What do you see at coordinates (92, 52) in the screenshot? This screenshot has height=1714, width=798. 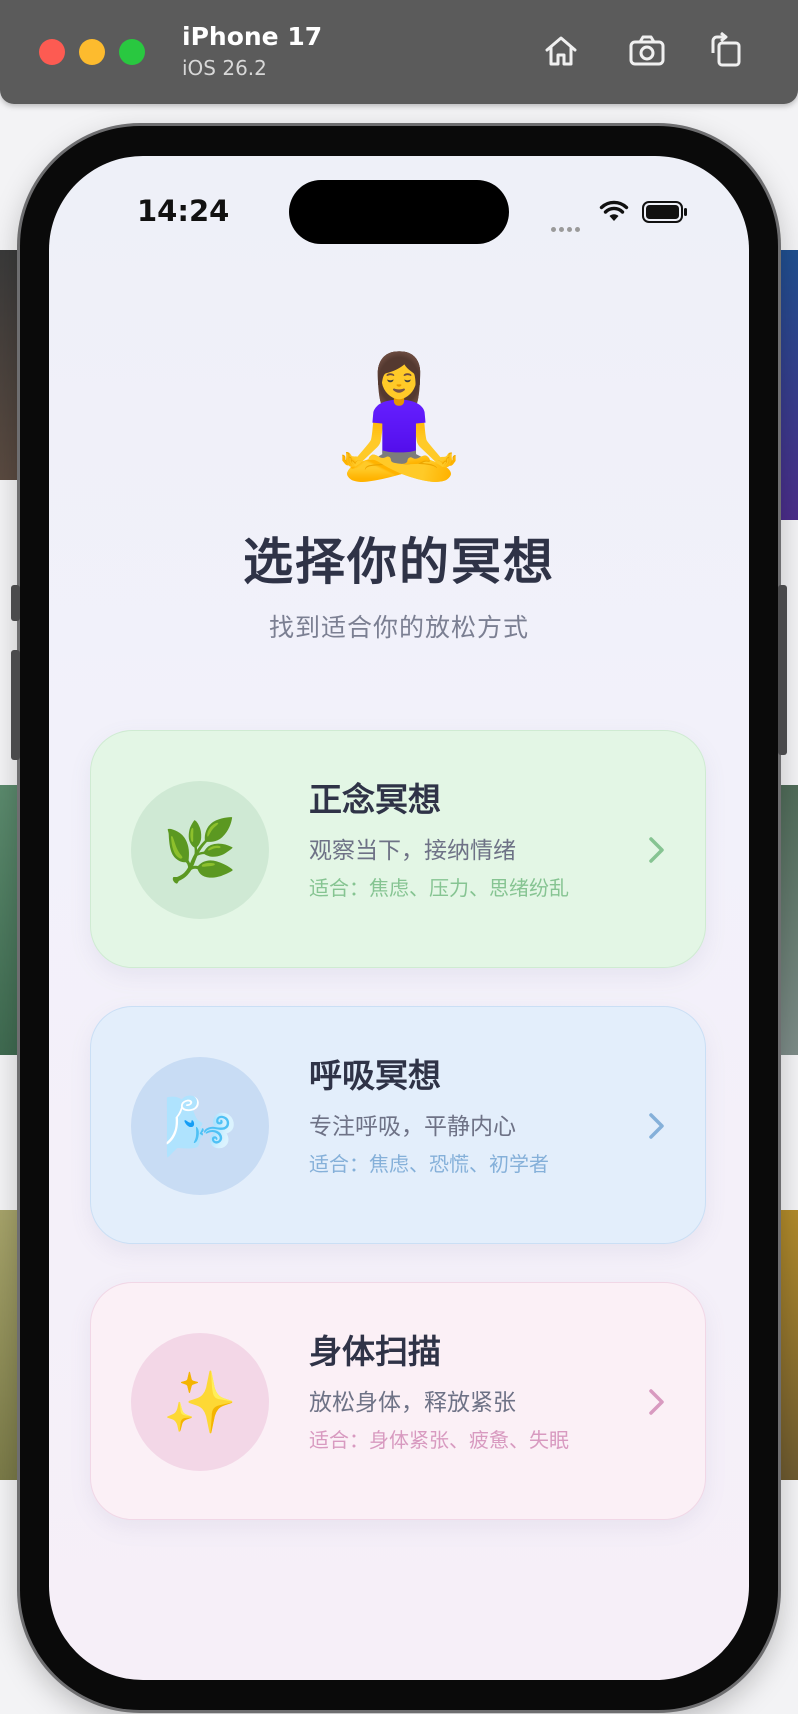 I see `minimize-window-button` at bounding box center [92, 52].